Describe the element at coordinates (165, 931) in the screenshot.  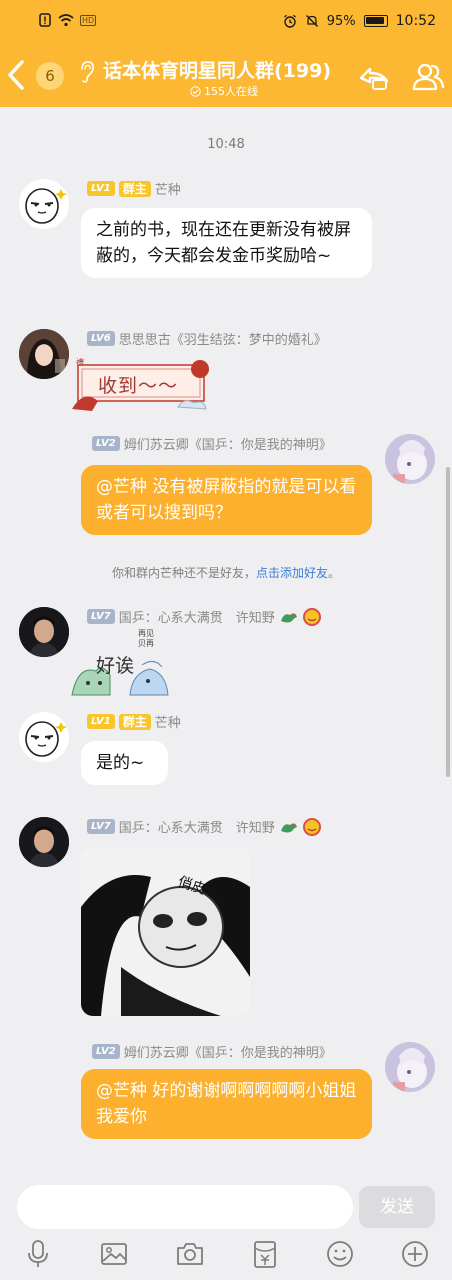
I see `sticker-panda-meme: 俏皮` at that location.